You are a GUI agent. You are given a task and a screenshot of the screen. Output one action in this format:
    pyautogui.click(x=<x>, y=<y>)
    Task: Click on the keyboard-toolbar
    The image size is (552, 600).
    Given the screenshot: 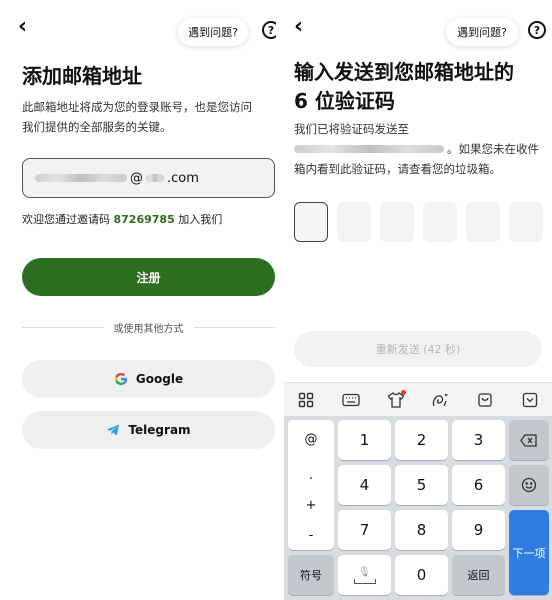 What is the action you would take?
    pyautogui.click(x=418, y=399)
    